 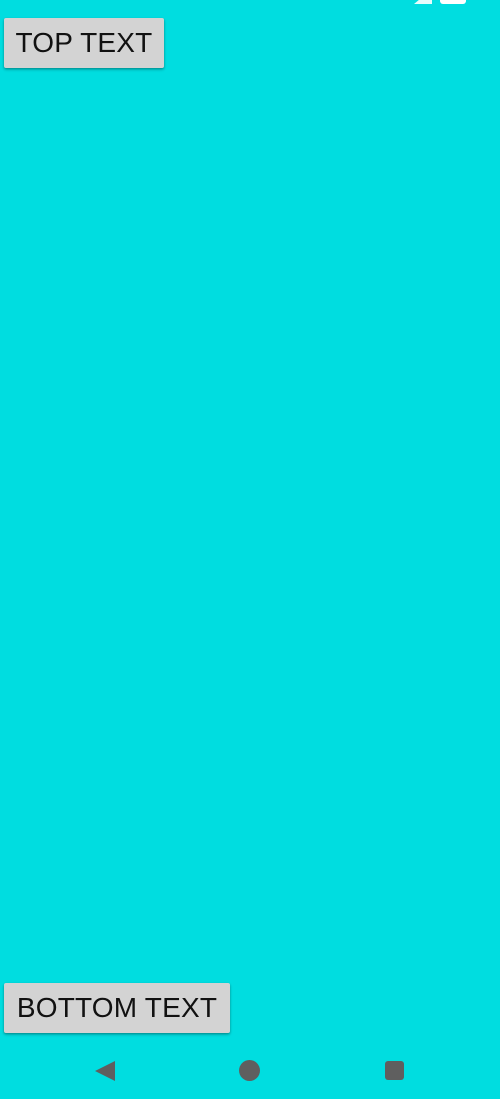 I want to click on home-icon, so click(x=249, y=1070).